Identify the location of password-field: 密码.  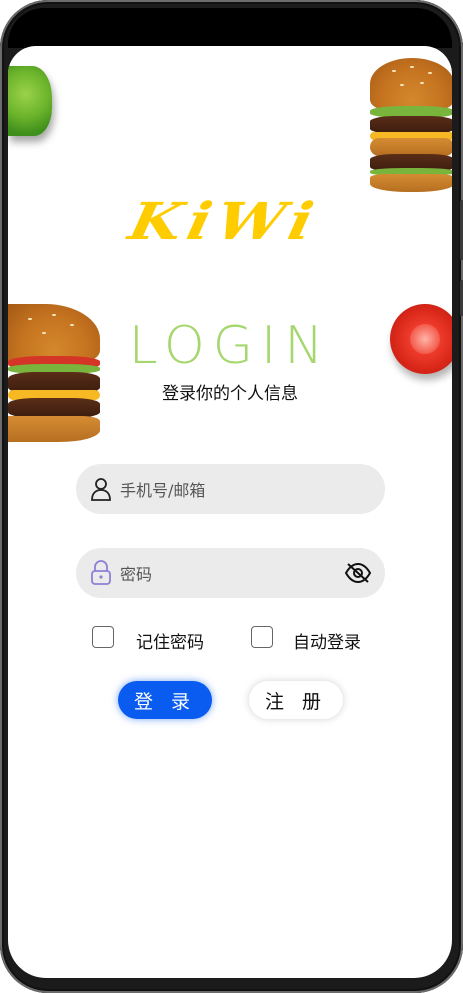
(230, 573).